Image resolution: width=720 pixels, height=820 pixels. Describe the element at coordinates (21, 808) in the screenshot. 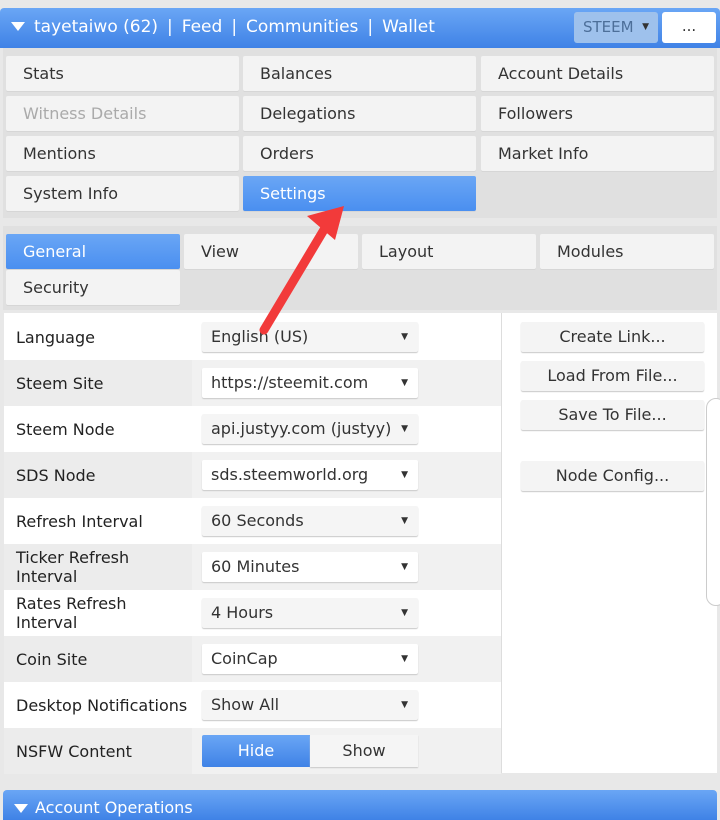

I see `collapse-chevron-icon` at that location.